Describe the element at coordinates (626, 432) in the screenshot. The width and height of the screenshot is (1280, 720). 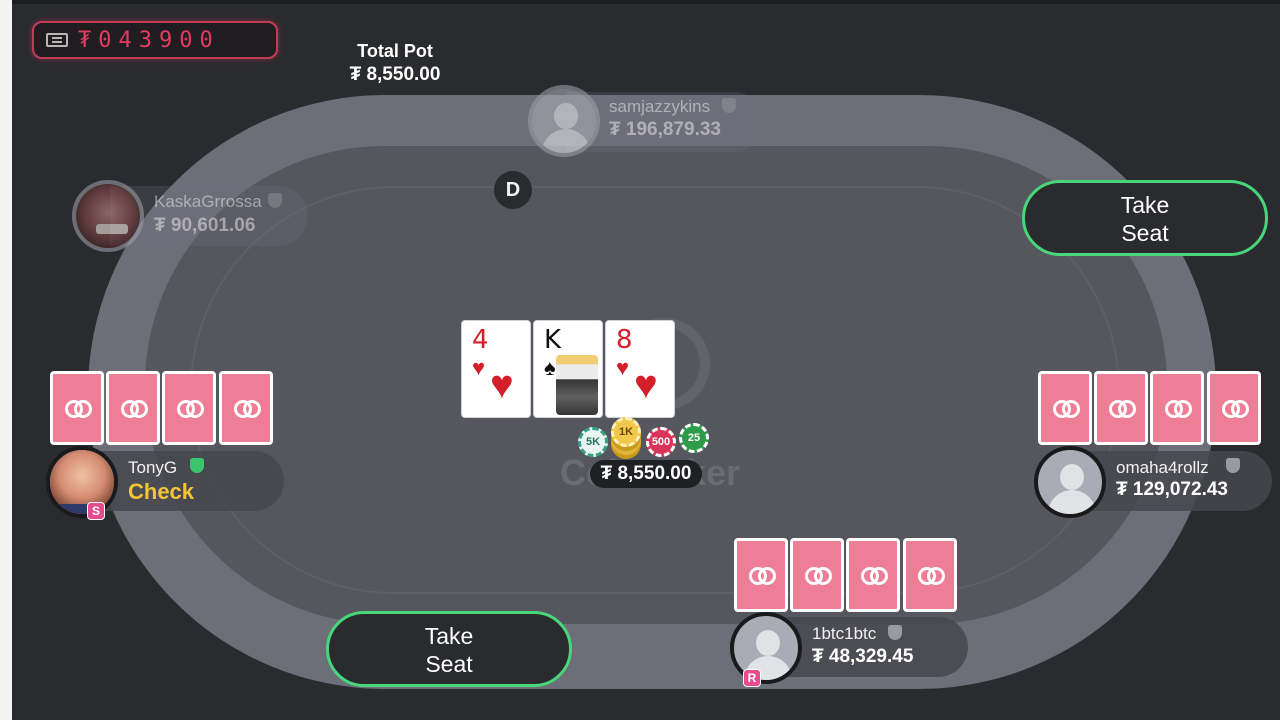
I see `chip-1k: 1K` at that location.